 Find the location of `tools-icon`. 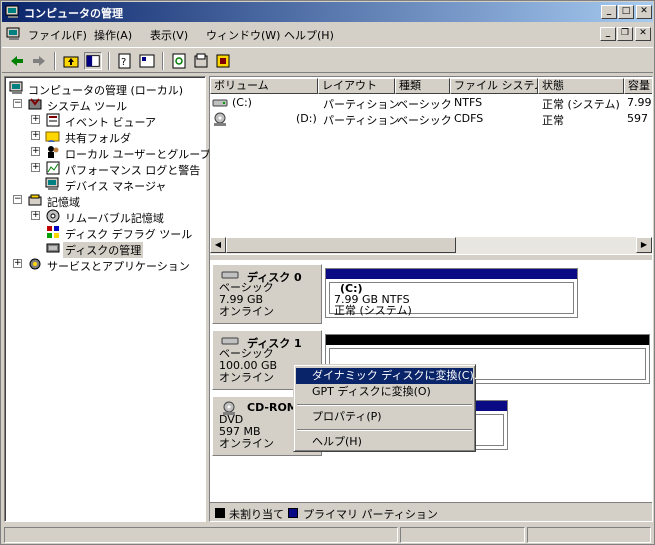

tools-icon is located at coordinates (35, 104).